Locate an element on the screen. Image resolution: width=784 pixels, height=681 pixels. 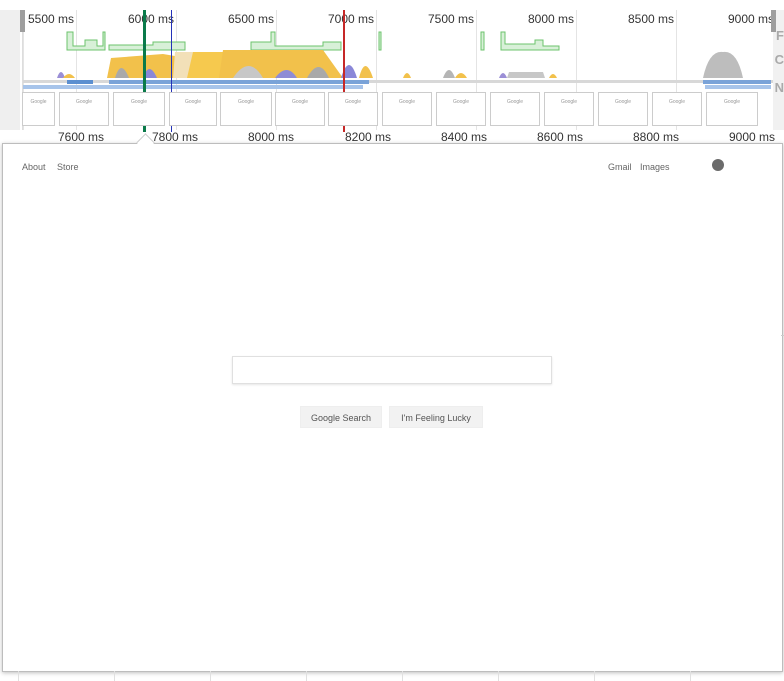
about-link: About is located at coordinates (34, 167).